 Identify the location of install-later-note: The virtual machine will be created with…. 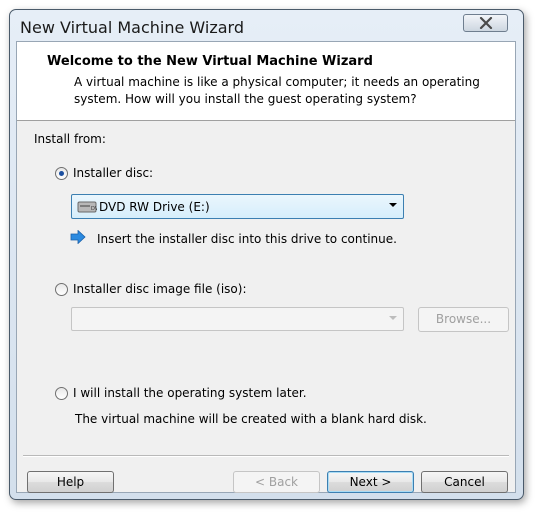
(251, 419).